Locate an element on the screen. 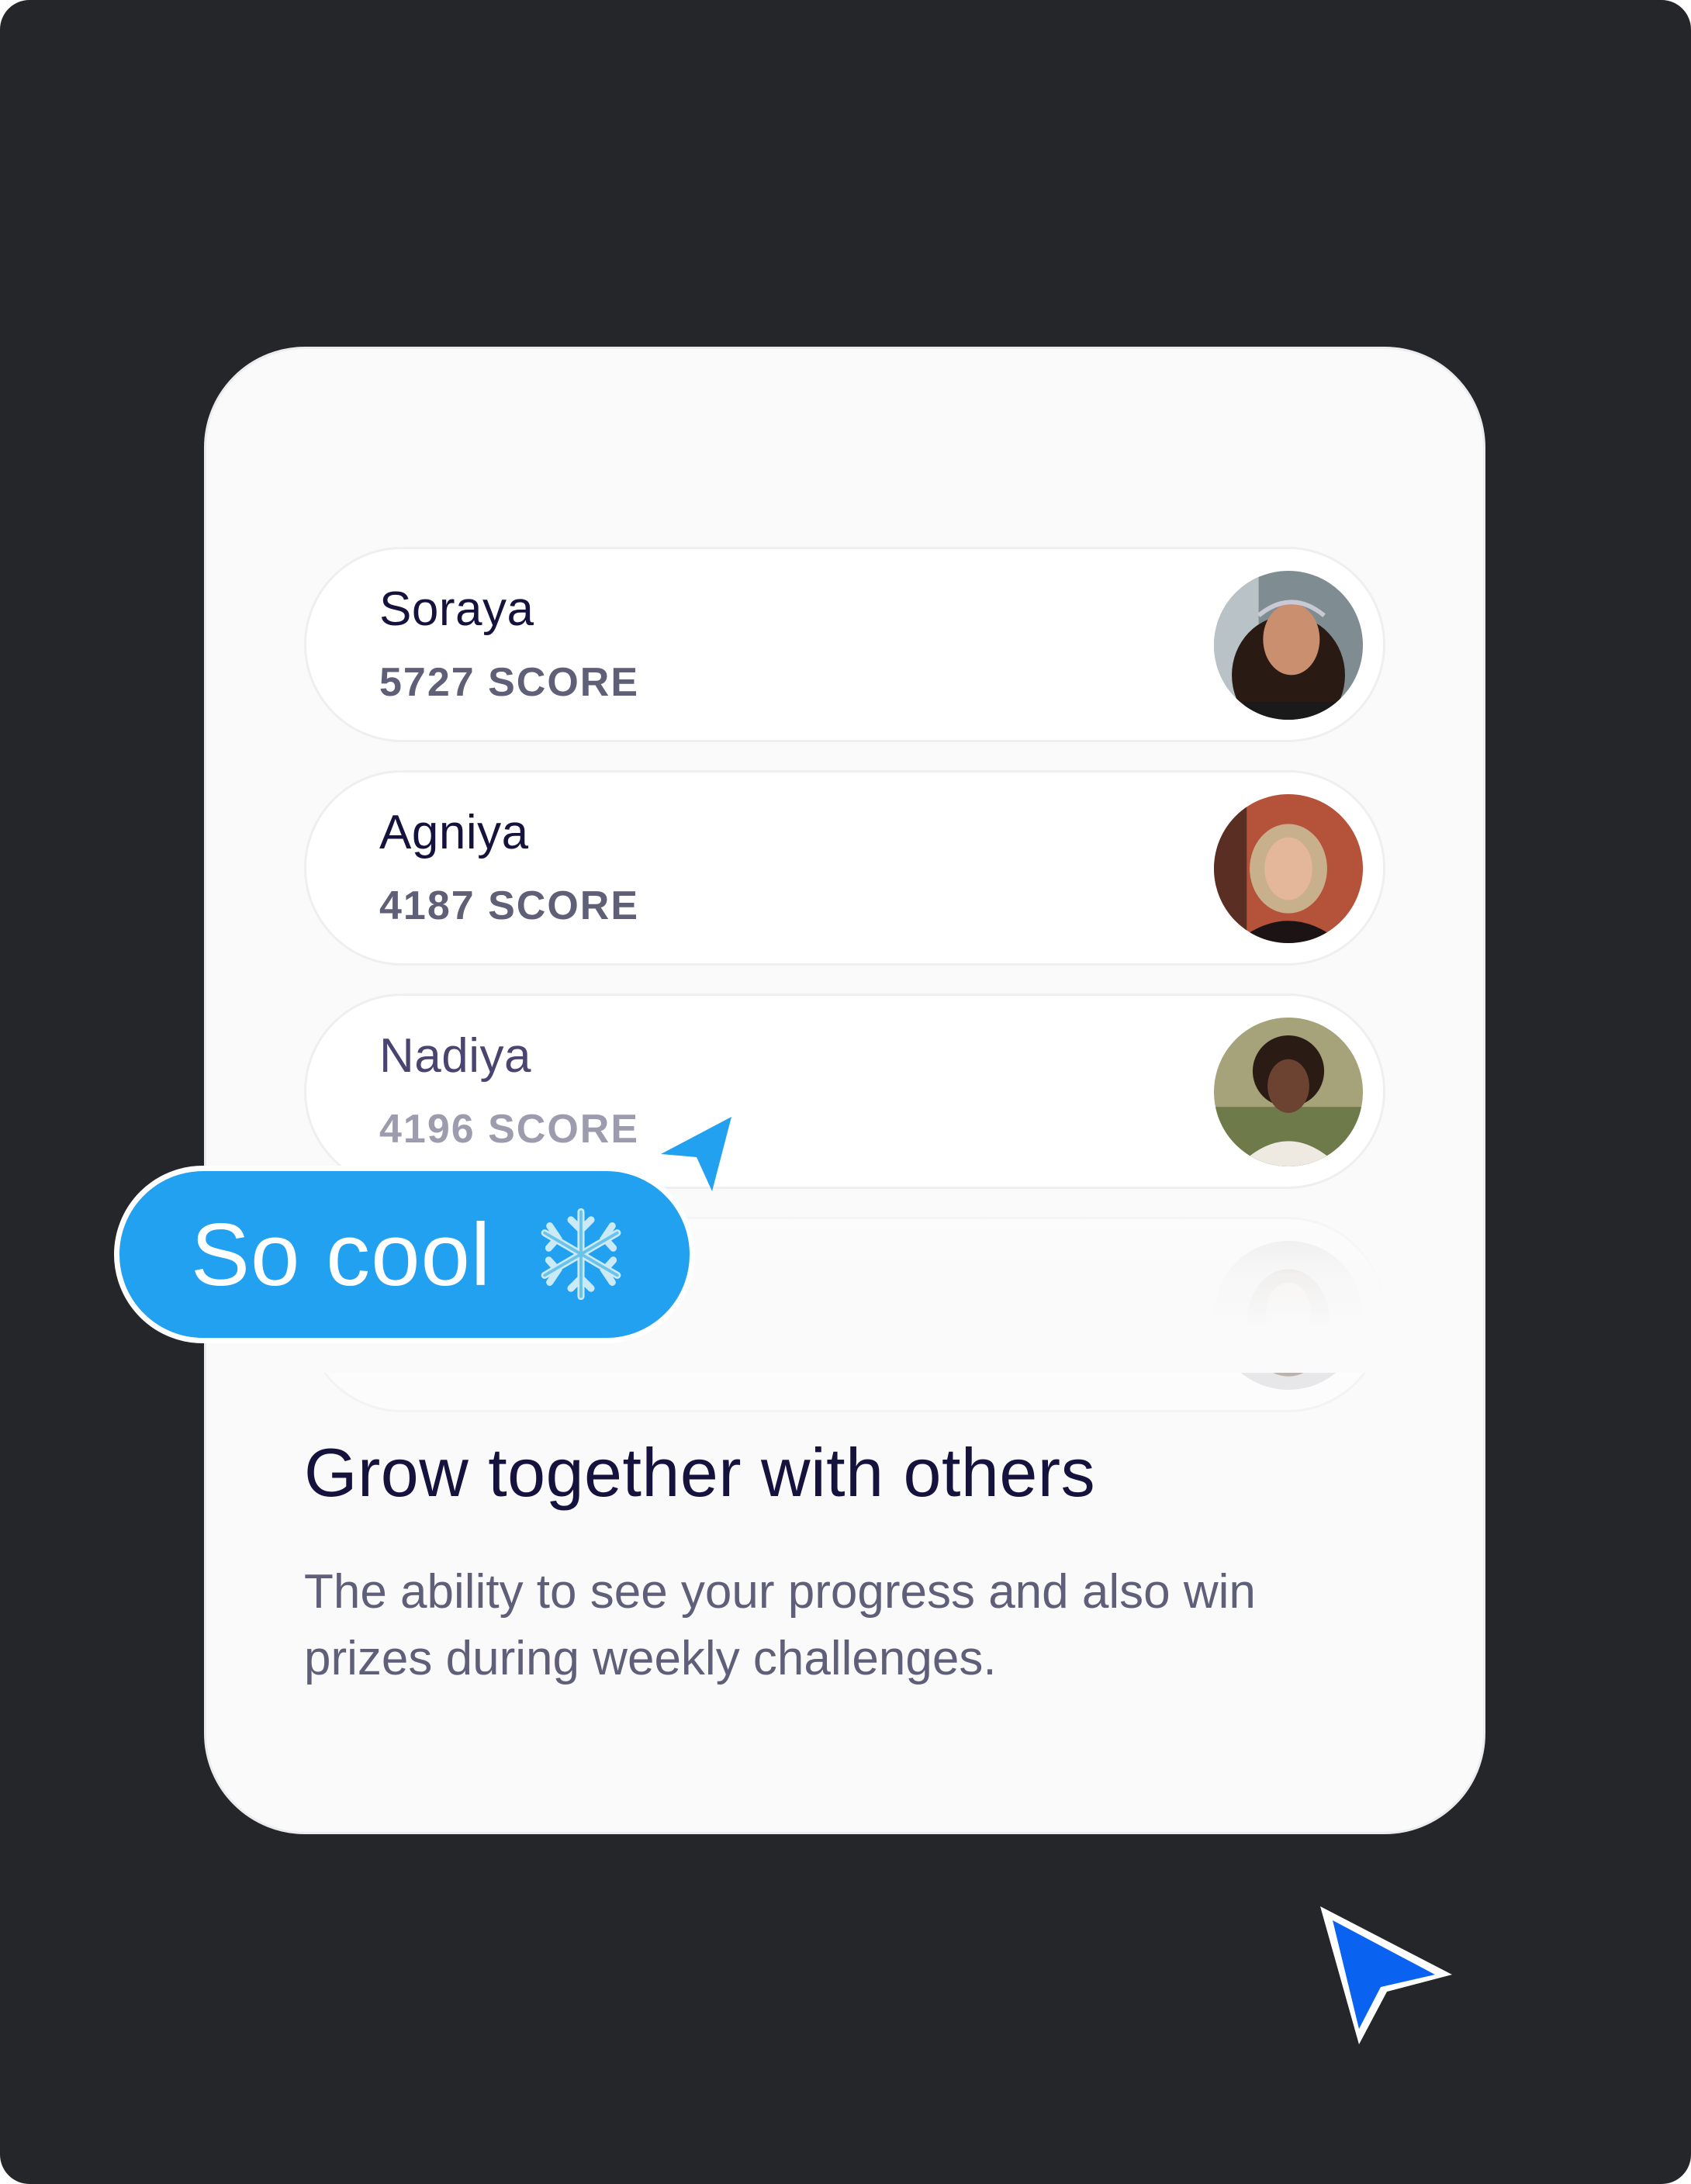  leaderboard-row-agniya: Agniya 4187 SCORE is located at coordinates (844, 868).